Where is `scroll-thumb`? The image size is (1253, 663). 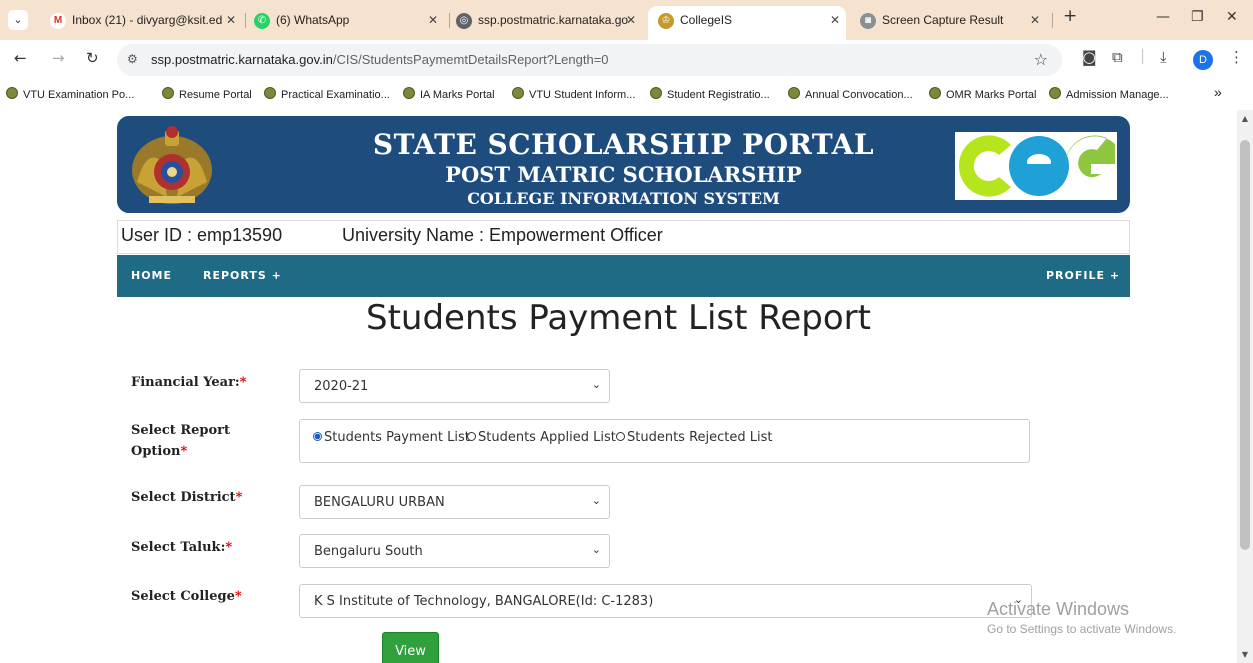
scroll-thumb is located at coordinates (1245, 345).